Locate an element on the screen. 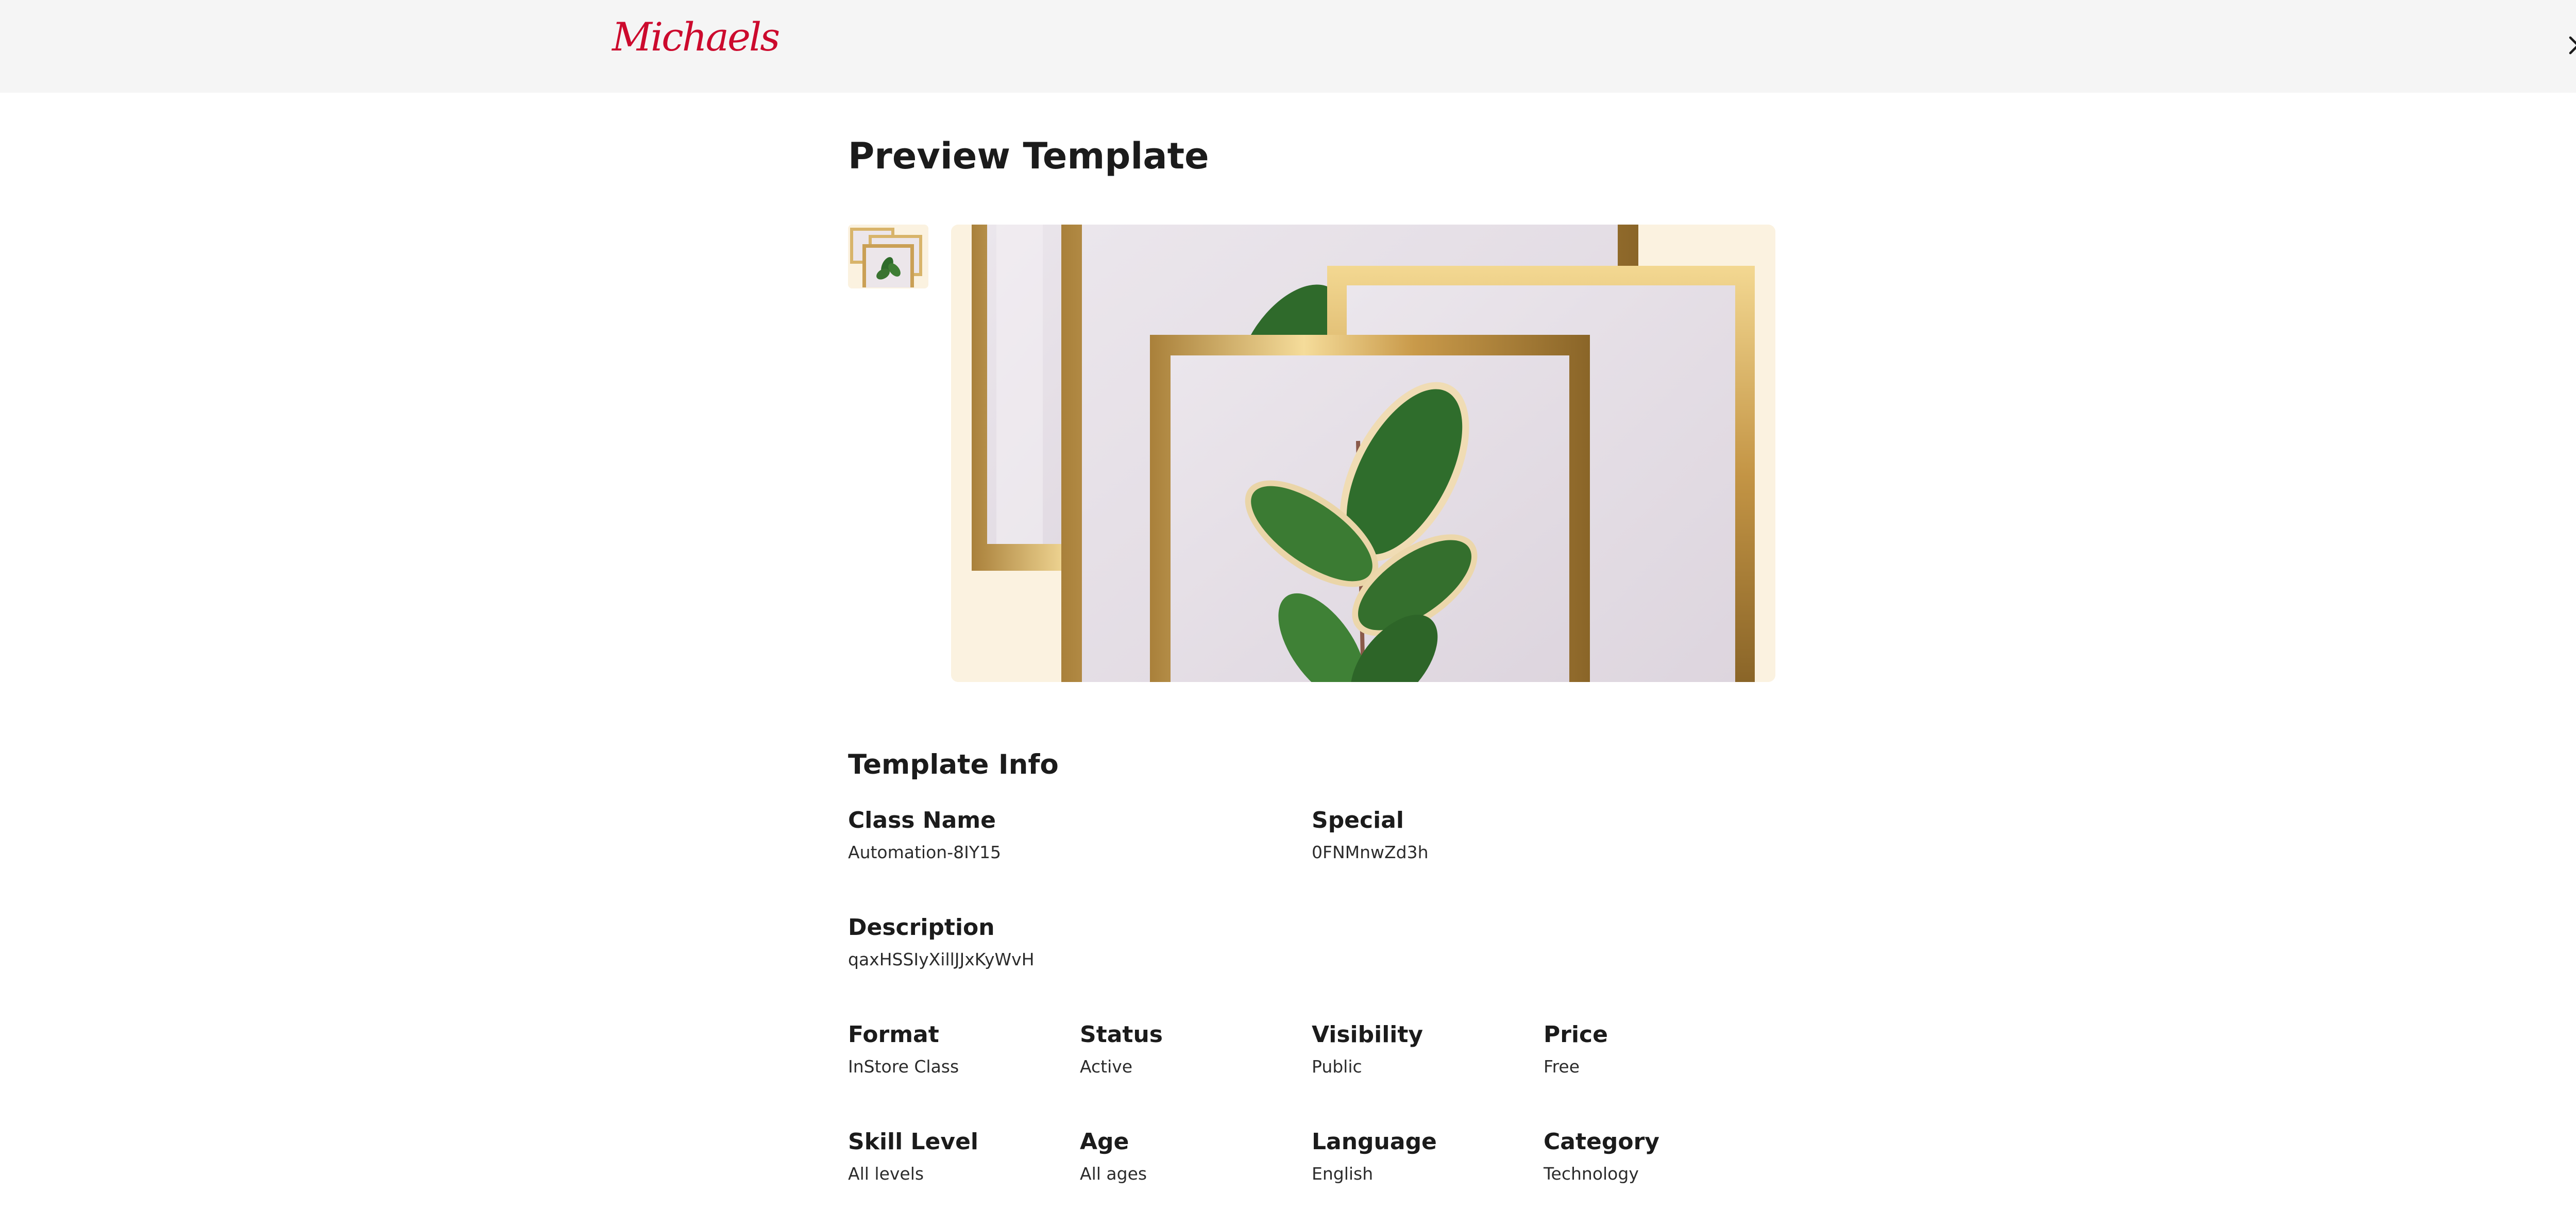 The height and width of the screenshot is (1227, 2576). description-value: qaxHSSIyXillJJxKyWvH is located at coordinates (941, 959).